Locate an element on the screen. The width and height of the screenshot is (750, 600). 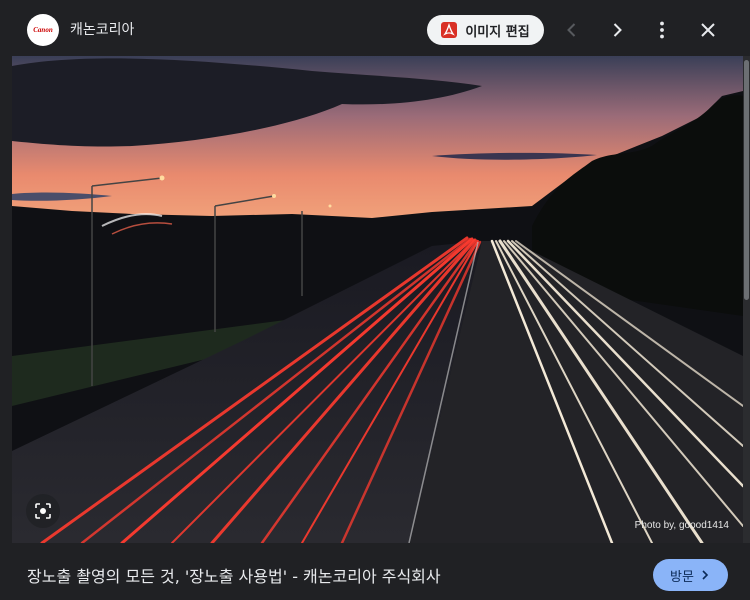
next-button is located at coordinates (617, 30).